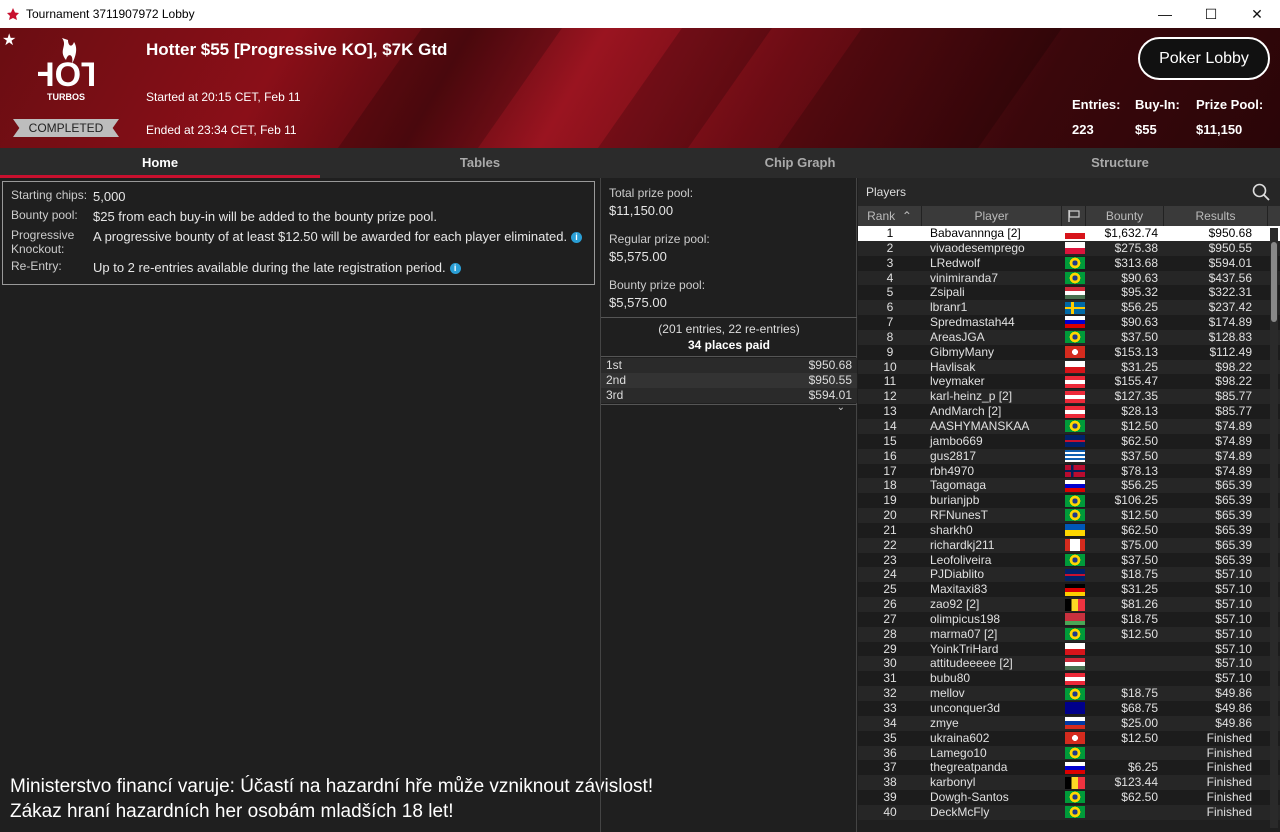 The height and width of the screenshot is (832, 1280). What do you see at coordinates (841, 407) in the screenshot?
I see `chevron-down-icon: ⌄` at bounding box center [841, 407].